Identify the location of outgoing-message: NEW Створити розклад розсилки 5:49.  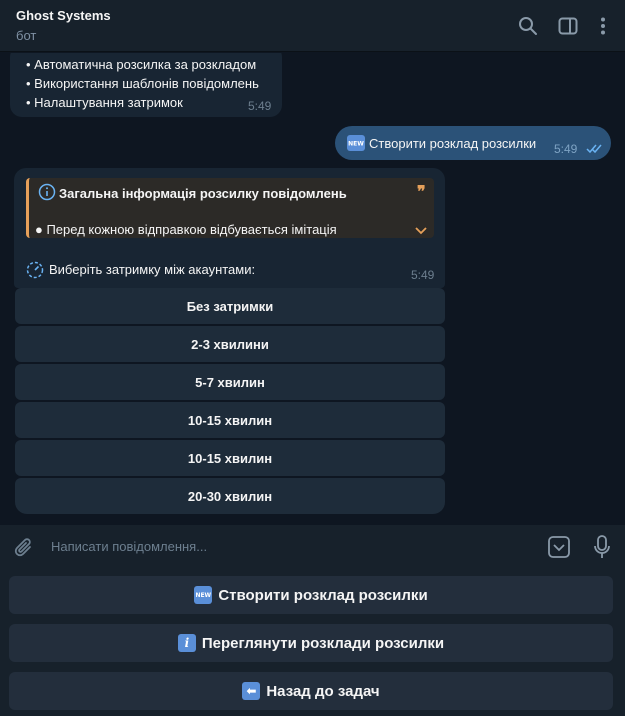
(473, 143).